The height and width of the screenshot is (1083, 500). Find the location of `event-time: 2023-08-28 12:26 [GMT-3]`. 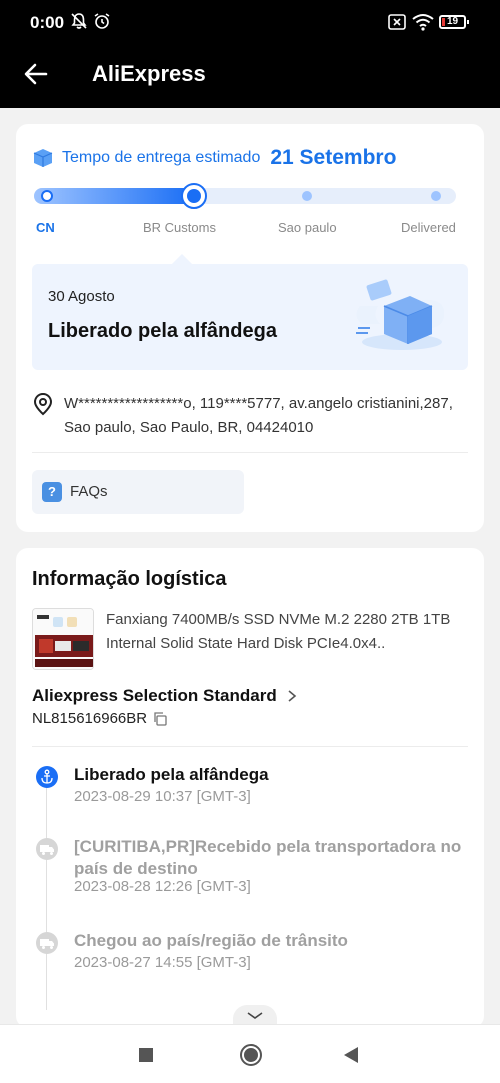

event-time: 2023-08-28 12:26 [GMT-3] is located at coordinates (162, 886).